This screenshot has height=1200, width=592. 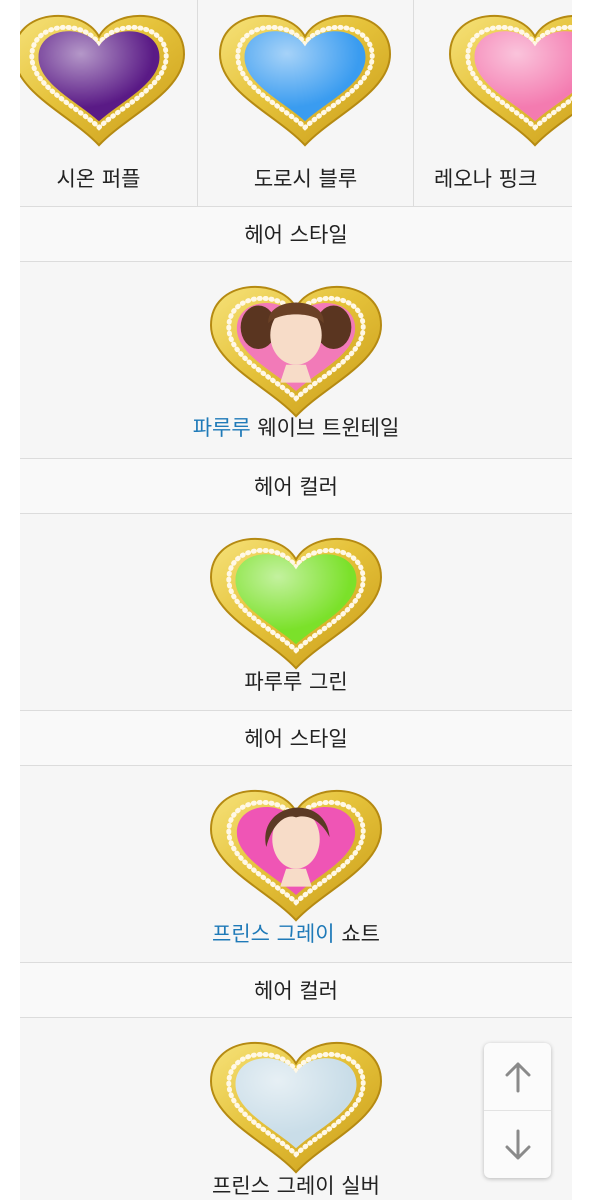 I want to click on character-link: 파루루, so click(x=222, y=428).